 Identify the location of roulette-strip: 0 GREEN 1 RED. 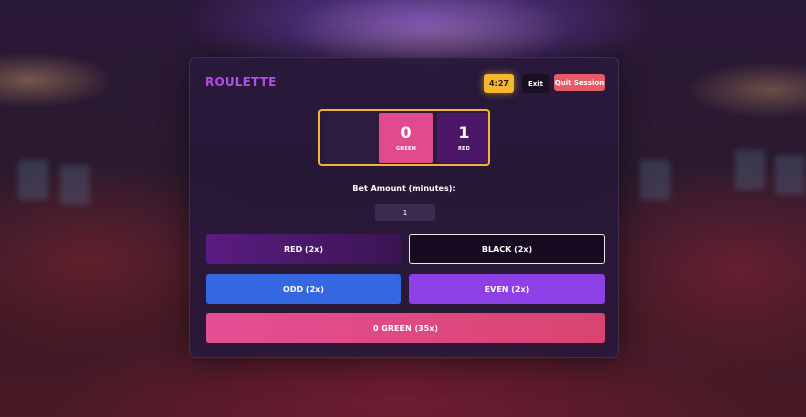
(404, 137).